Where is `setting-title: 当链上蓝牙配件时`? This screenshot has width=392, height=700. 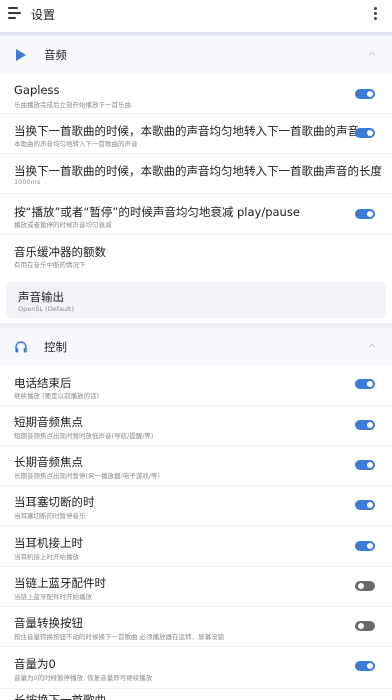 setting-title: 当链上蓝牙配件时 is located at coordinates (60, 583).